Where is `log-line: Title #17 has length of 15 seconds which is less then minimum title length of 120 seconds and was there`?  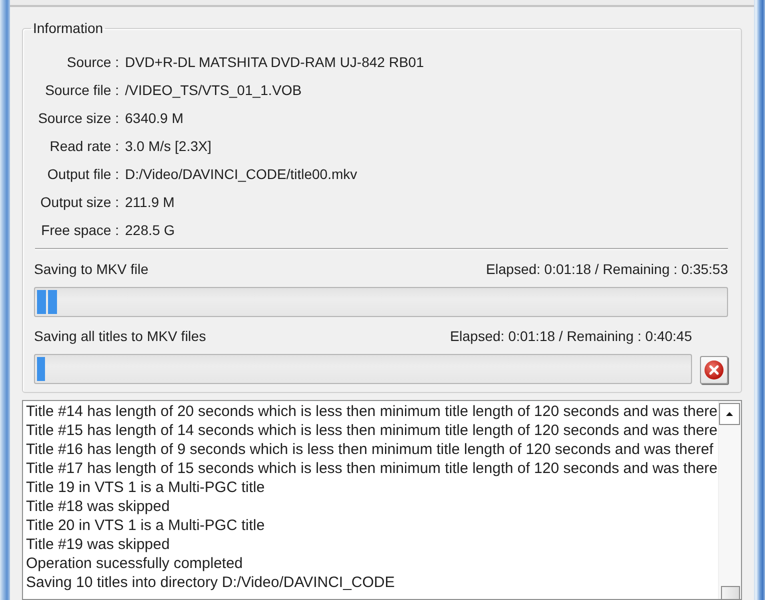 log-line: Title #17 has length of 15 seconds which is less then minimum title length of 120 seconds and was there is located at coordinates (372, 468).